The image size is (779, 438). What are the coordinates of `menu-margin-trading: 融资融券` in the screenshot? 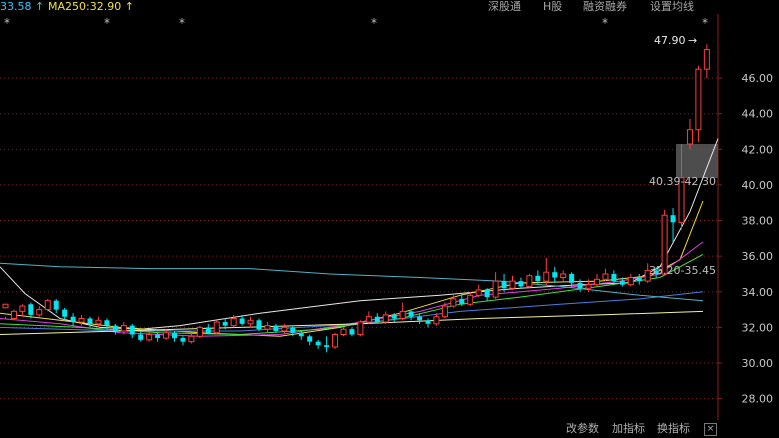 It's located at (605, 7).